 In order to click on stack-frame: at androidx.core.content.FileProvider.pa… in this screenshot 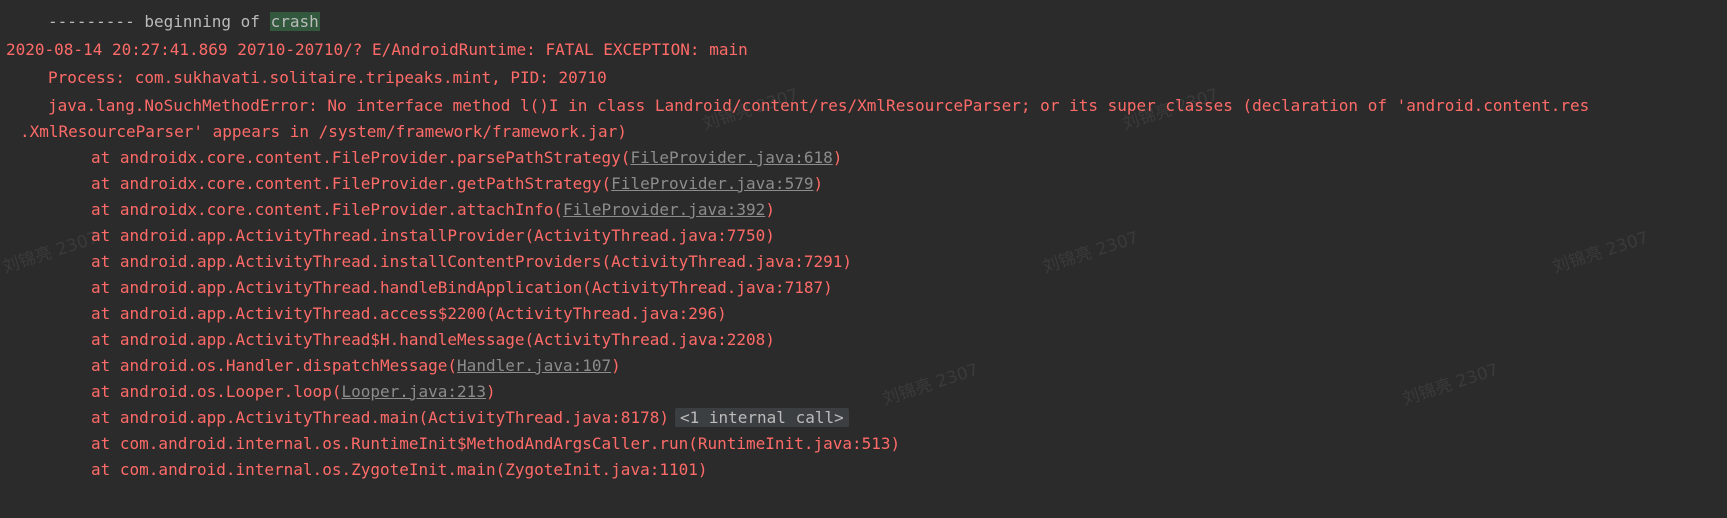, I will do `click(466, 158)`.